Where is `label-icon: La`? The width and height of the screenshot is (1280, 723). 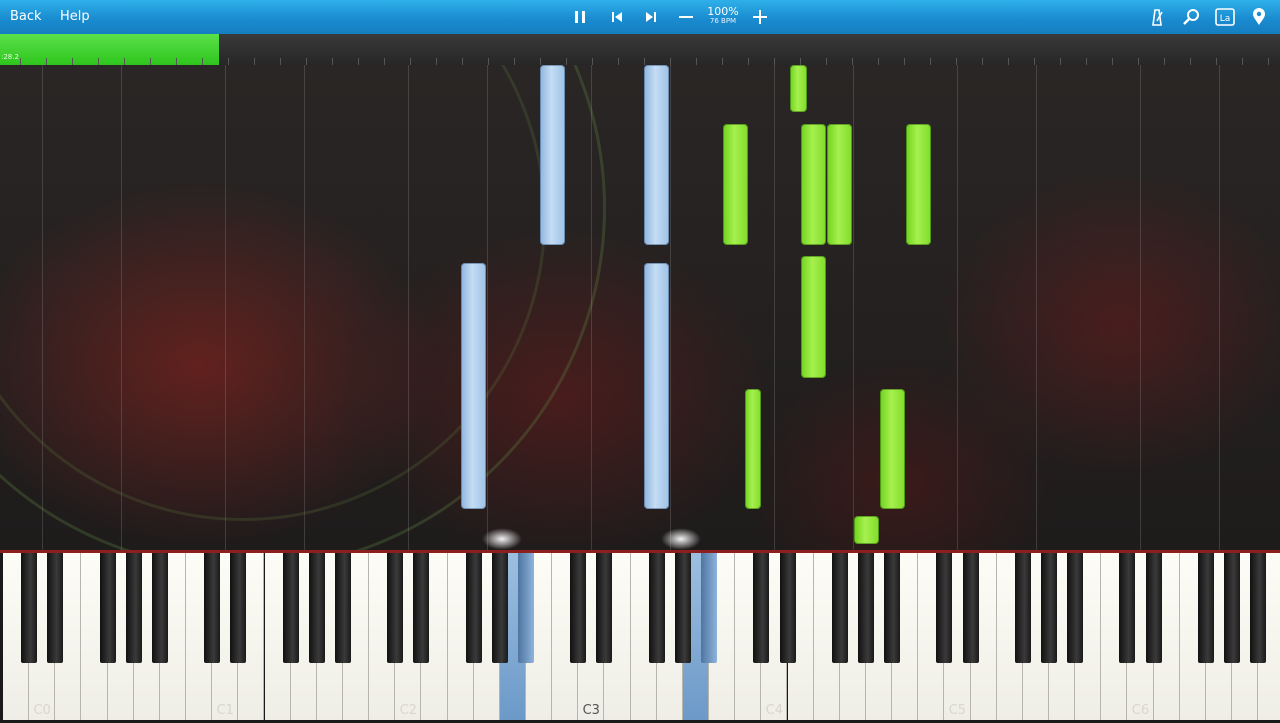
label-icon: La is located at coordinates (1225, 17).